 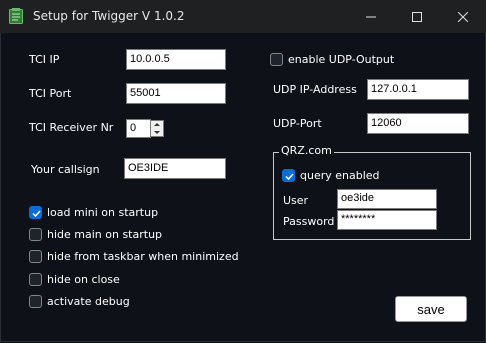 What do you see at coordinates (138, 128) in the screenshot?
I see `tci-receiver-input: 0` at bounding box center [138, 128].